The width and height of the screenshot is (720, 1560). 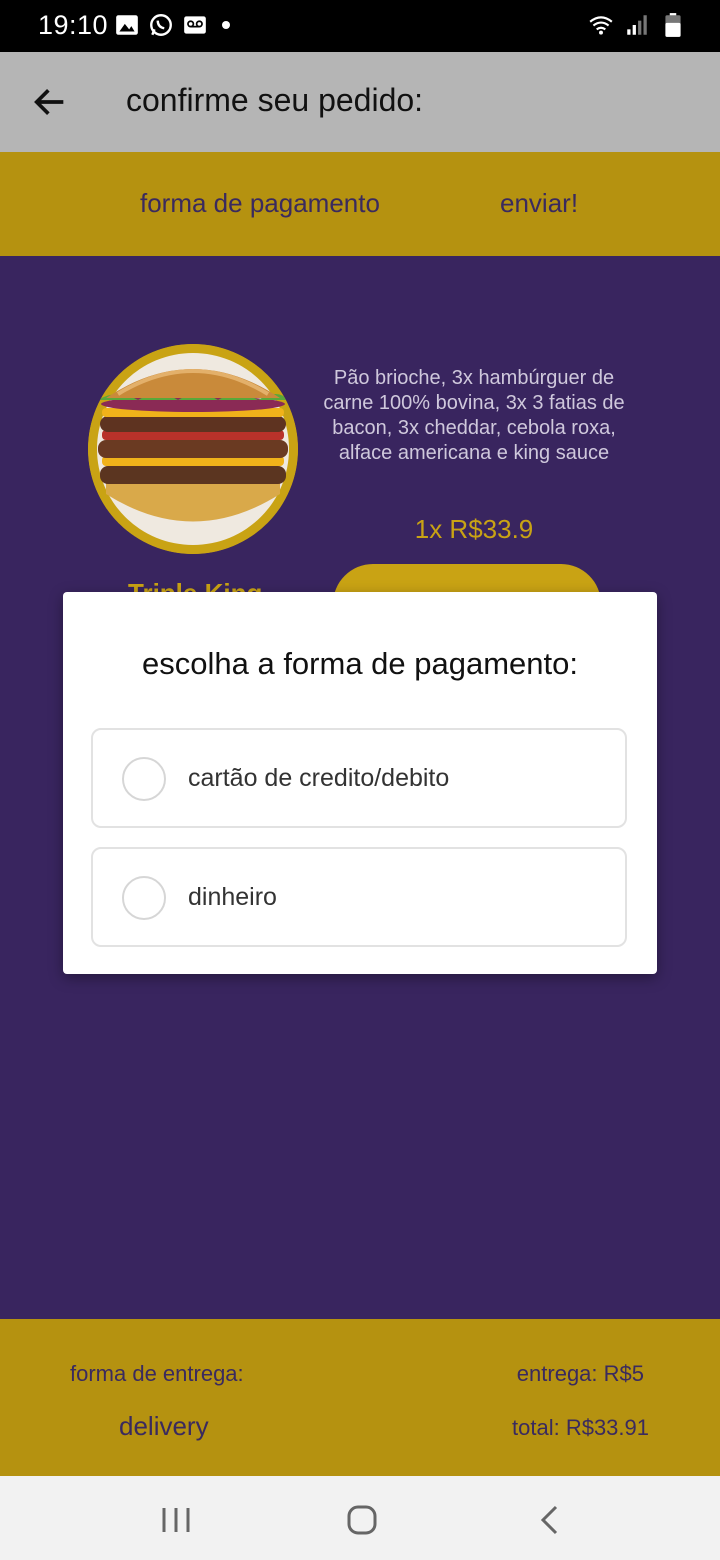 What do you see at coordinates (73, 25) in the screenshot?
I see `status-time: 19:10` at bounding box center [73, 25].